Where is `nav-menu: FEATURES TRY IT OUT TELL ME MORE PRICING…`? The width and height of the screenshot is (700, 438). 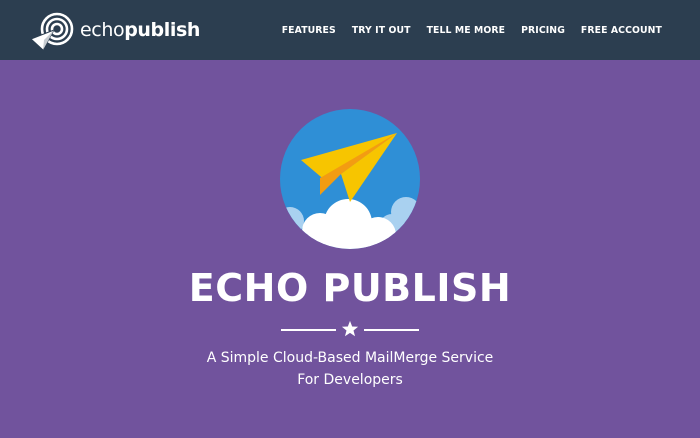 nav-menu: FEATURES TRY IT OUT TELL ME MORE PRICING… is located at coordinates (472, 30).